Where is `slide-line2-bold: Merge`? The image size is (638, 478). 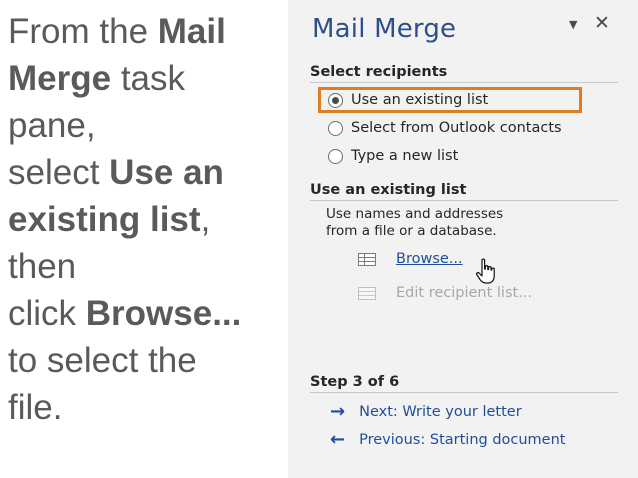
slide-line2-bold: Merge is located at coordinates (60, 78).